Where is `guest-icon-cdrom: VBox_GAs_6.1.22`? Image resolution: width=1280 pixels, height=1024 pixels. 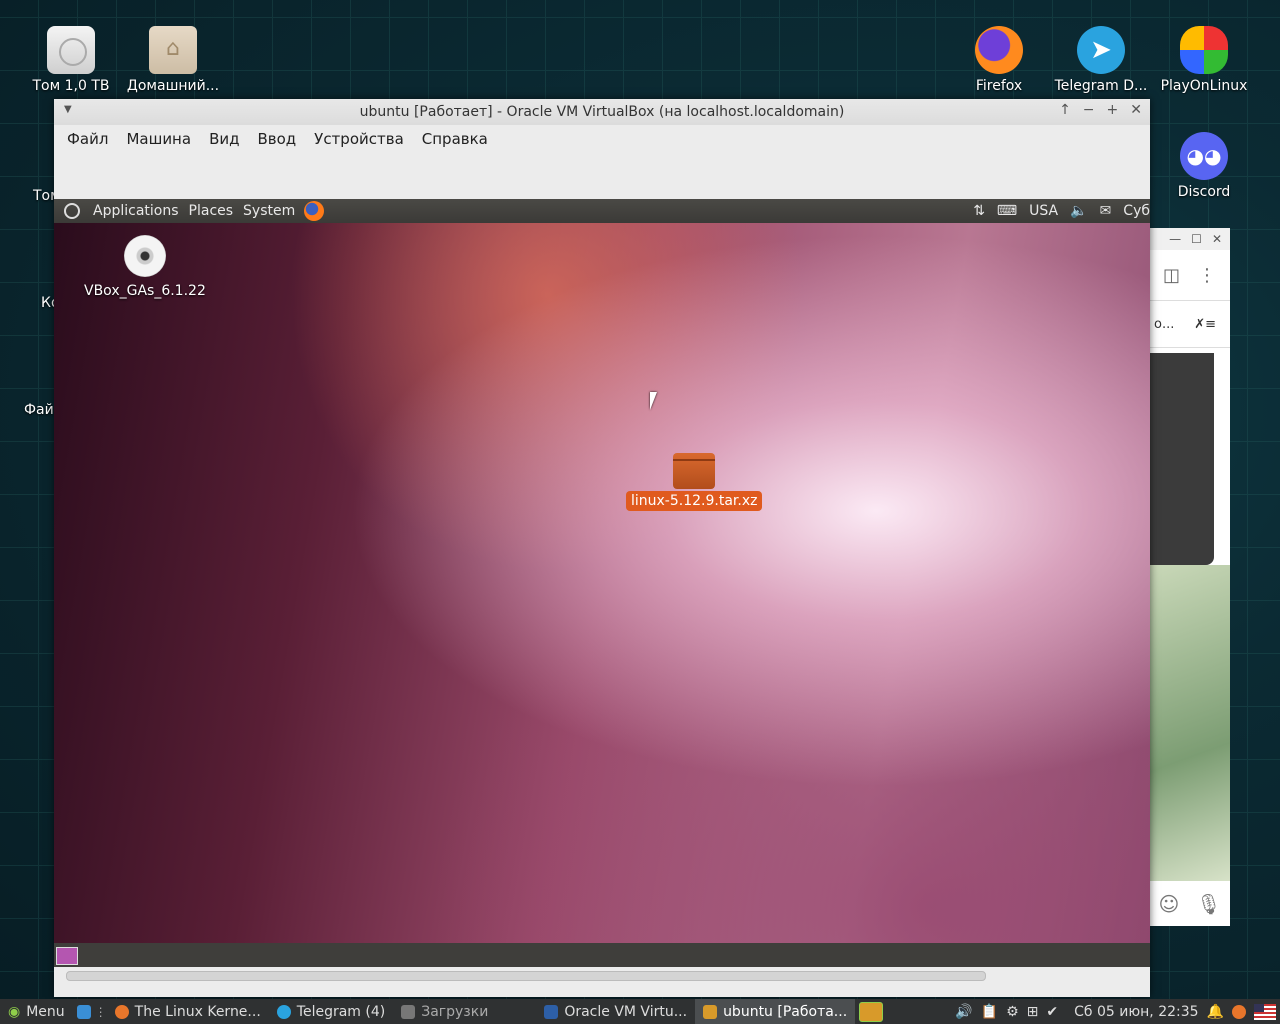 guest-icon-cdrom: VBox_GAs_6.1.22 is located at coordinates (145, 267).